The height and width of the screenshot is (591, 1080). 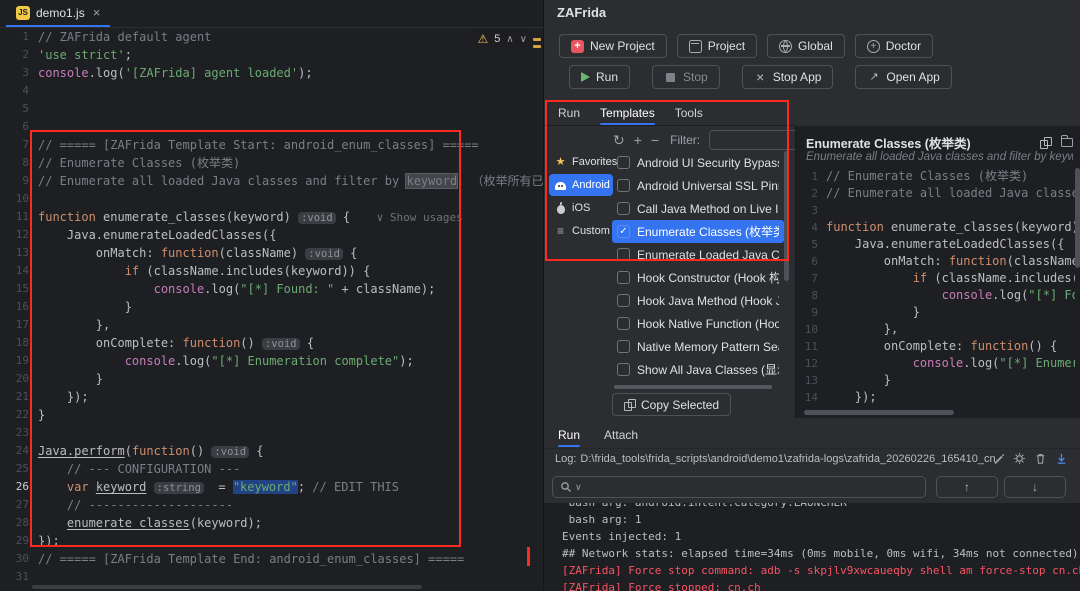 I want to click on new-project-button: New Project, so click(x=613, y=46).